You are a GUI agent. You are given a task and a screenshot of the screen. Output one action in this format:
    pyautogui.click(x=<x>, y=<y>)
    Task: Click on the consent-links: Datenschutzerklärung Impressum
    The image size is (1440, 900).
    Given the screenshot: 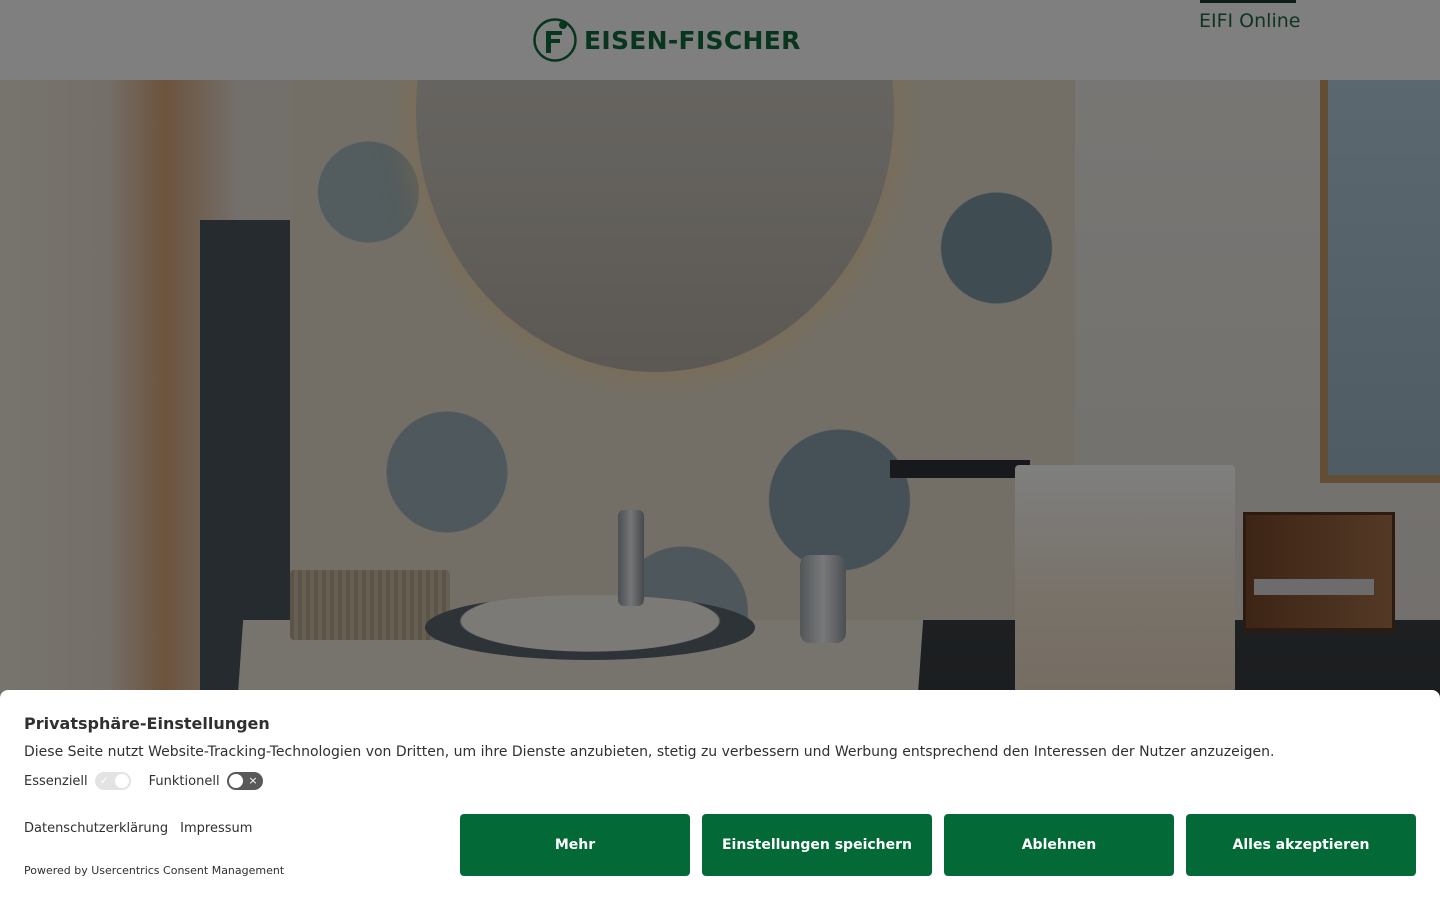 What is the action you would take?
    pyautogui.click(x=138, y=828)
    